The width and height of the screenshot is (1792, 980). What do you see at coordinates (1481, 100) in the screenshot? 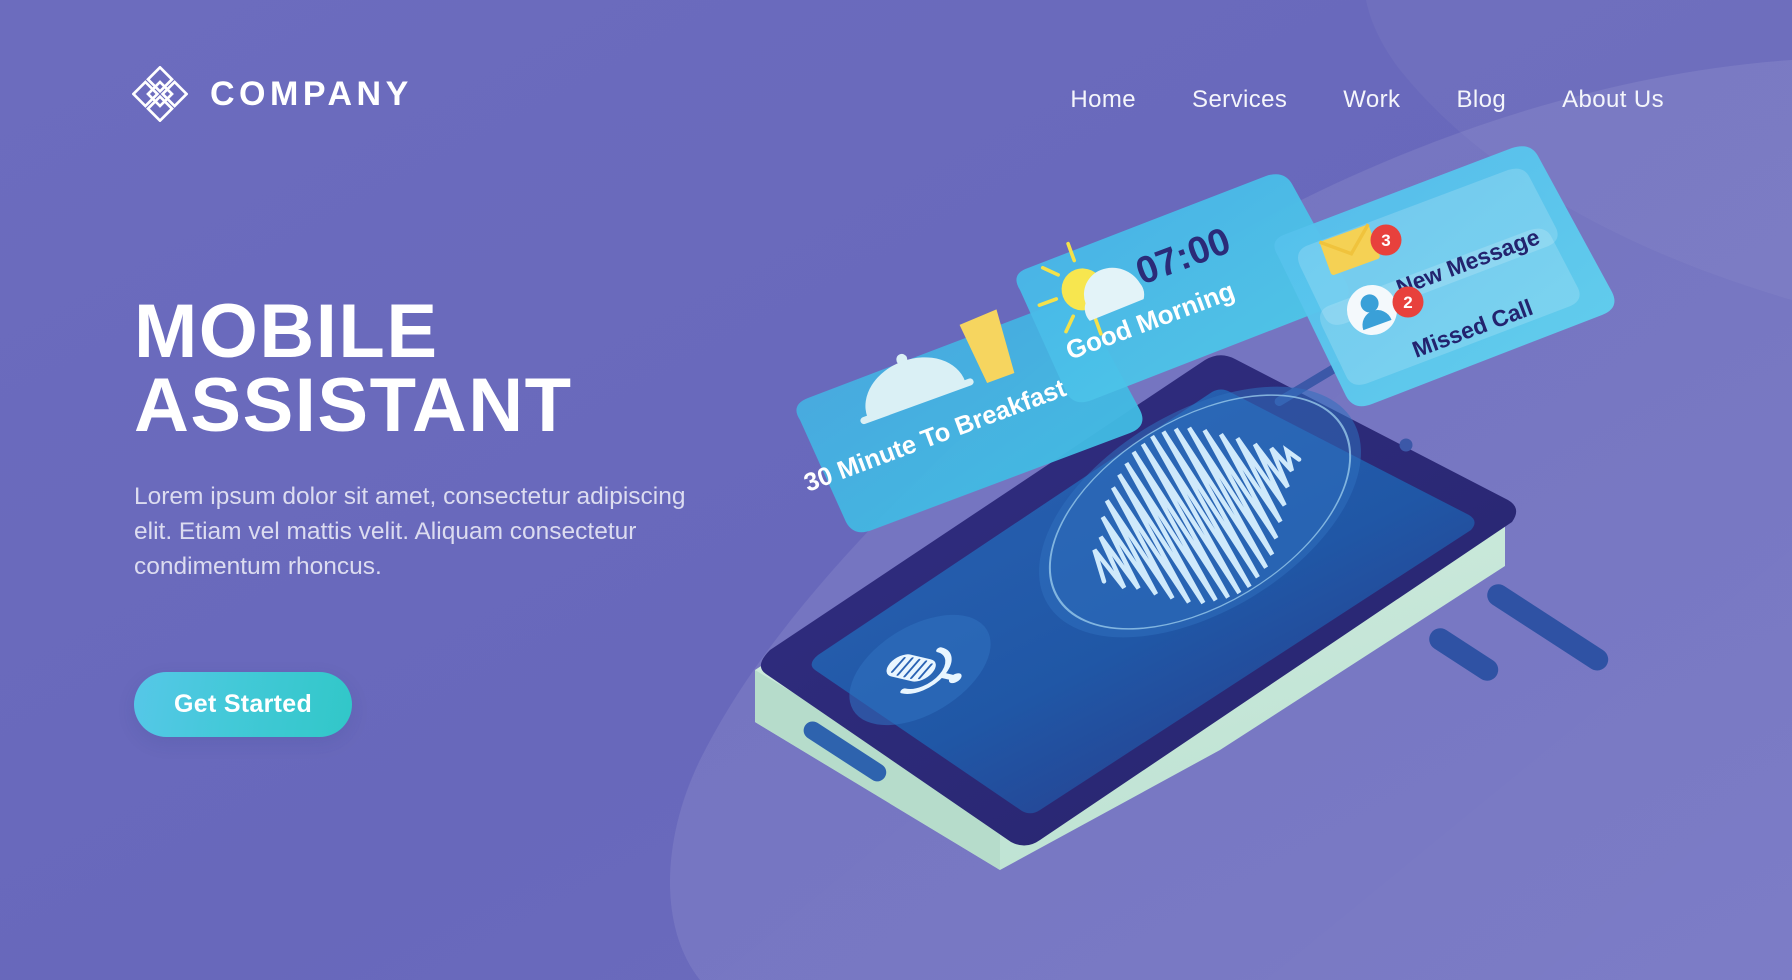
I see `nav-item-blog: Blog` at bounding box center [1481, 100].